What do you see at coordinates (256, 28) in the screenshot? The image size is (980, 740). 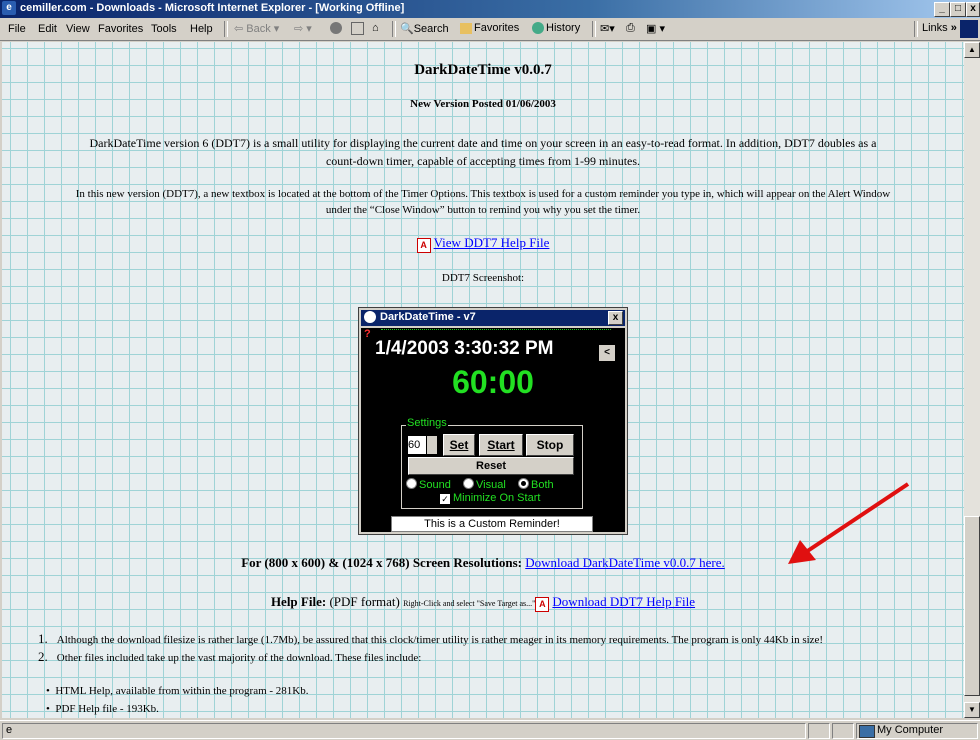 I see `back-button: ⇦ Back ▾` at bounding box center [256, 28].